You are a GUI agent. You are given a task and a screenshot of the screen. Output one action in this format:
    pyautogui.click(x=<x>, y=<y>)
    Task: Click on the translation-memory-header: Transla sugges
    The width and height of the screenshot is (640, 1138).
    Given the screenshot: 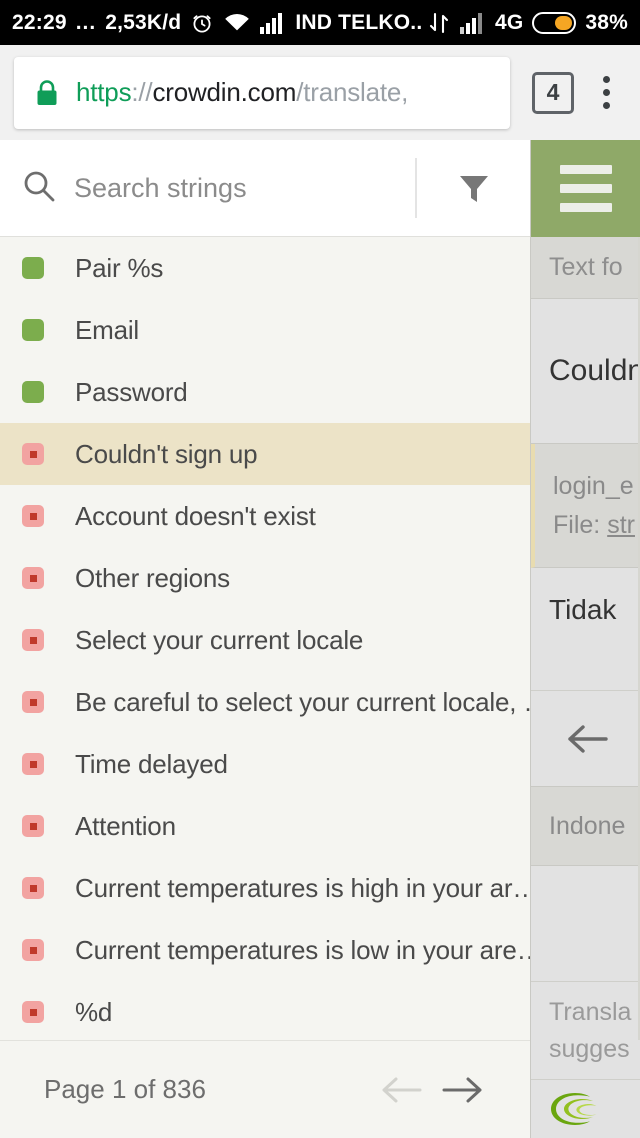 What is the action you would take?
    pyautogui.click(x=585, y=1031)
    